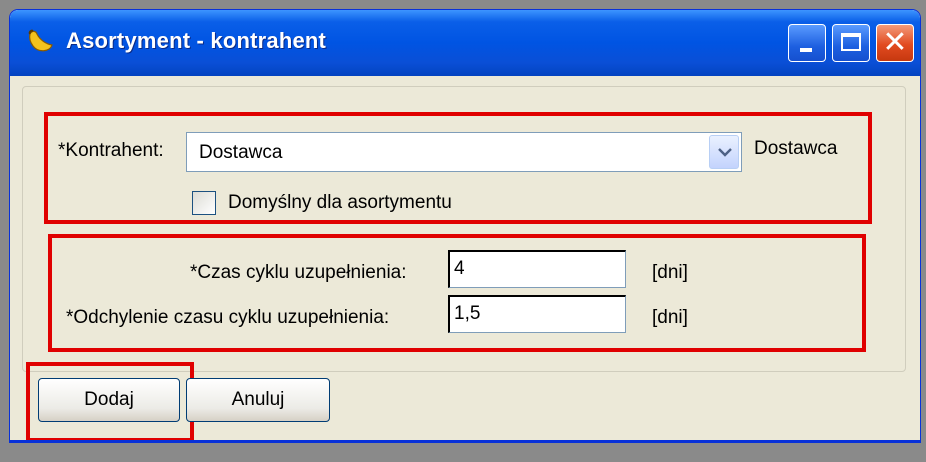 This screenshot has width=926, height=462. I want to click on cancel-button: Anuluj, so click(258, 400).